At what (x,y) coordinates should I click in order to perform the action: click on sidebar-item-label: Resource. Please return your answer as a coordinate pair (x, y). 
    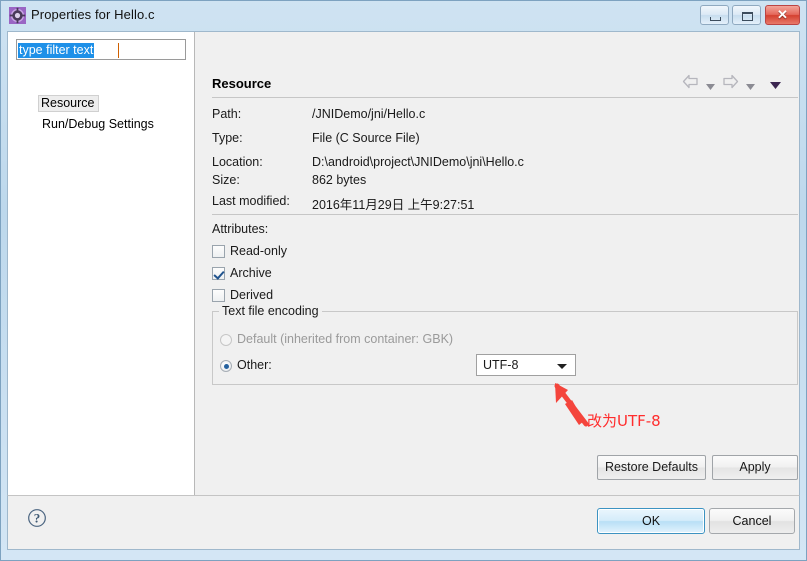
    Looking at the image, I should click on (68, 103).